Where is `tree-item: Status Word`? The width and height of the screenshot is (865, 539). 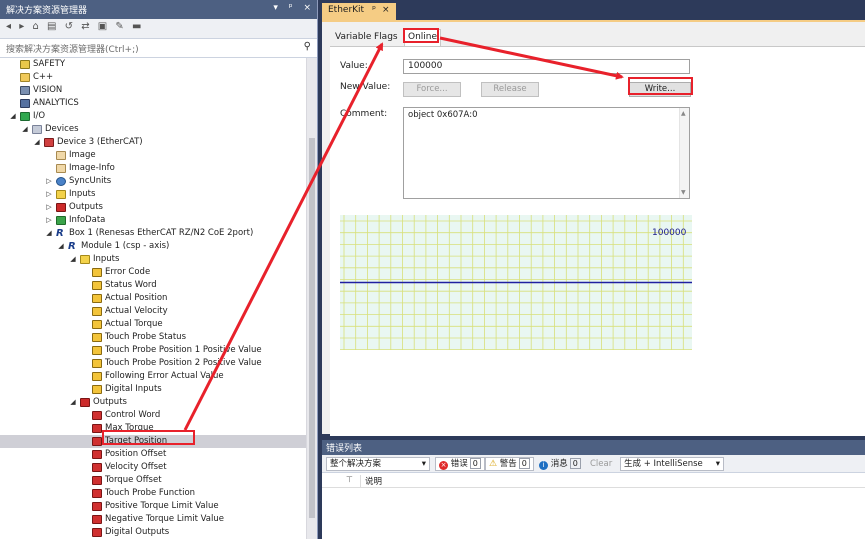 tree-item: Status Word is located at coordinates (153, 285).